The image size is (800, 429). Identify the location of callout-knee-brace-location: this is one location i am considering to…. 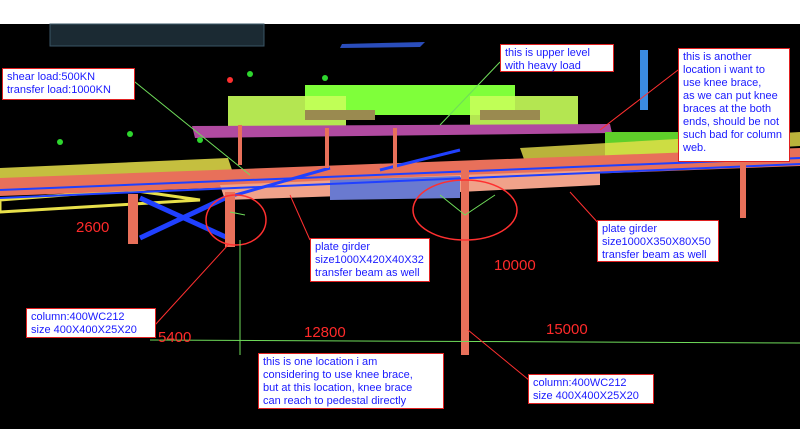
(351, 381).